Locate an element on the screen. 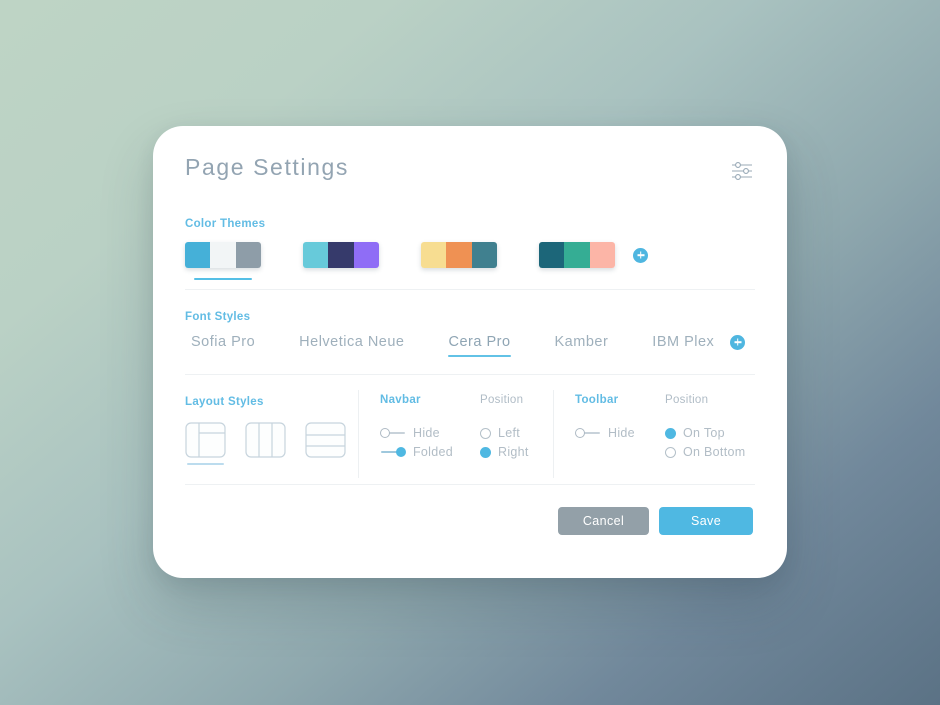  font-option-helvetica-neue: Helvetica Neue is located at coordinates (351, 345).